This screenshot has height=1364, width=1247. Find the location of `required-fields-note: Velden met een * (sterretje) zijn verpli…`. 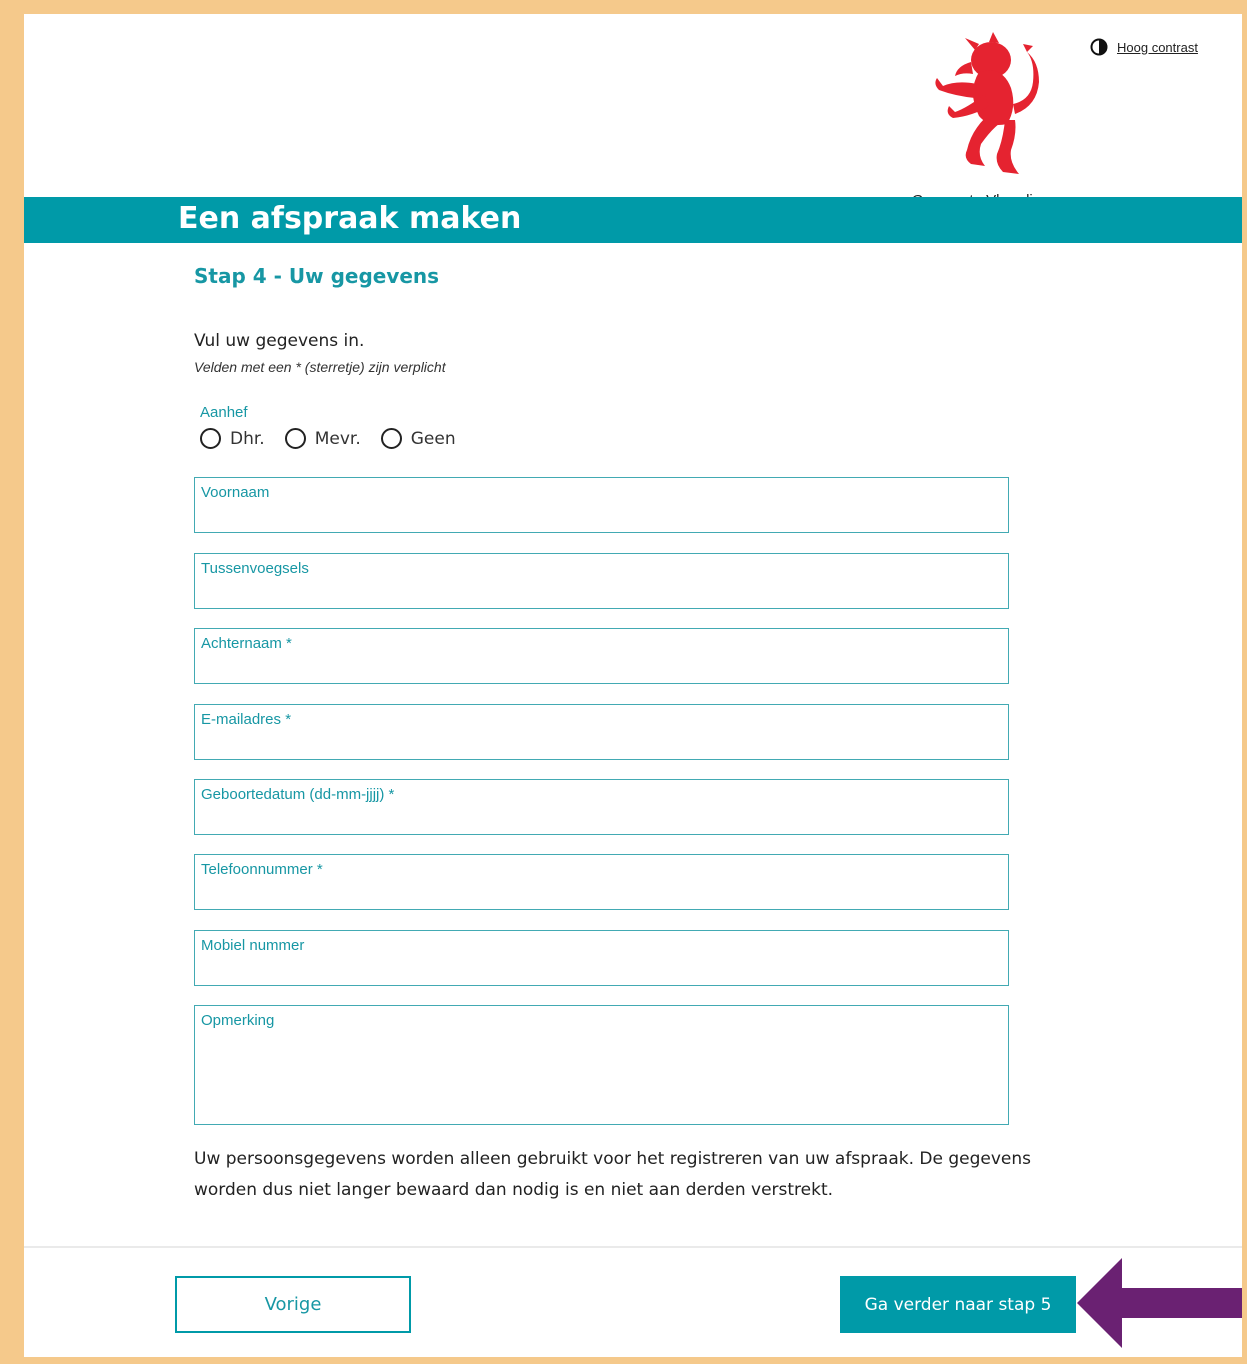

required-fields-note: Velden met een * (sterretje) zijn verpli… is located at coordinates (320, 367).